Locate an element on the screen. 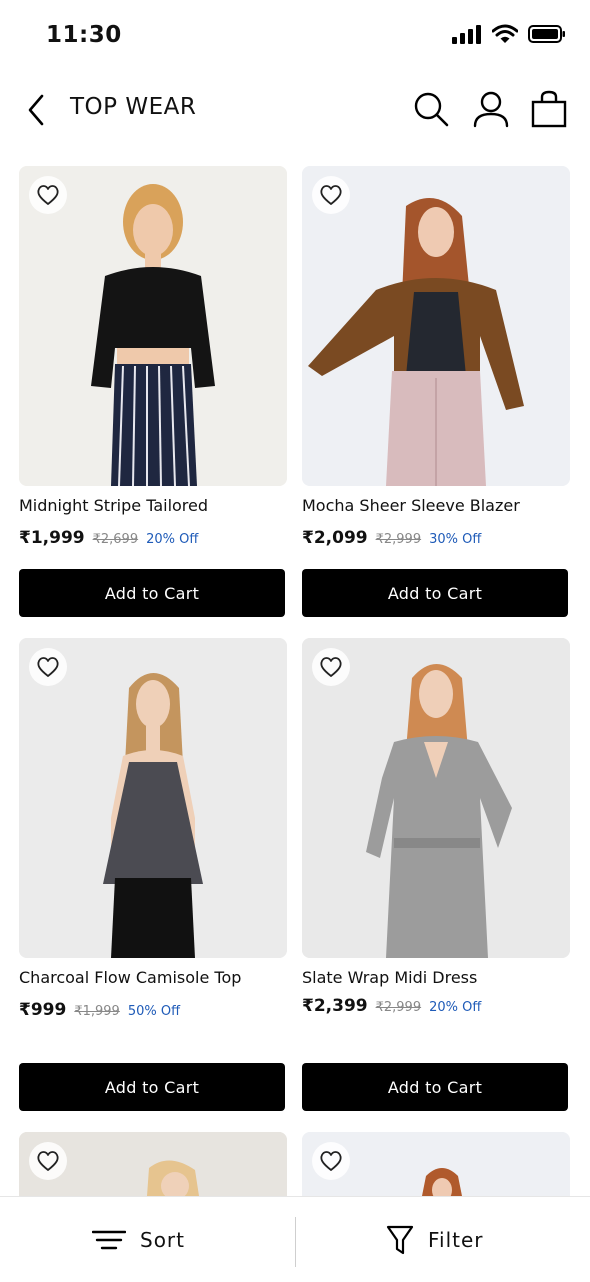  status-bar: 11:30 is located at coordinates (295, 36).